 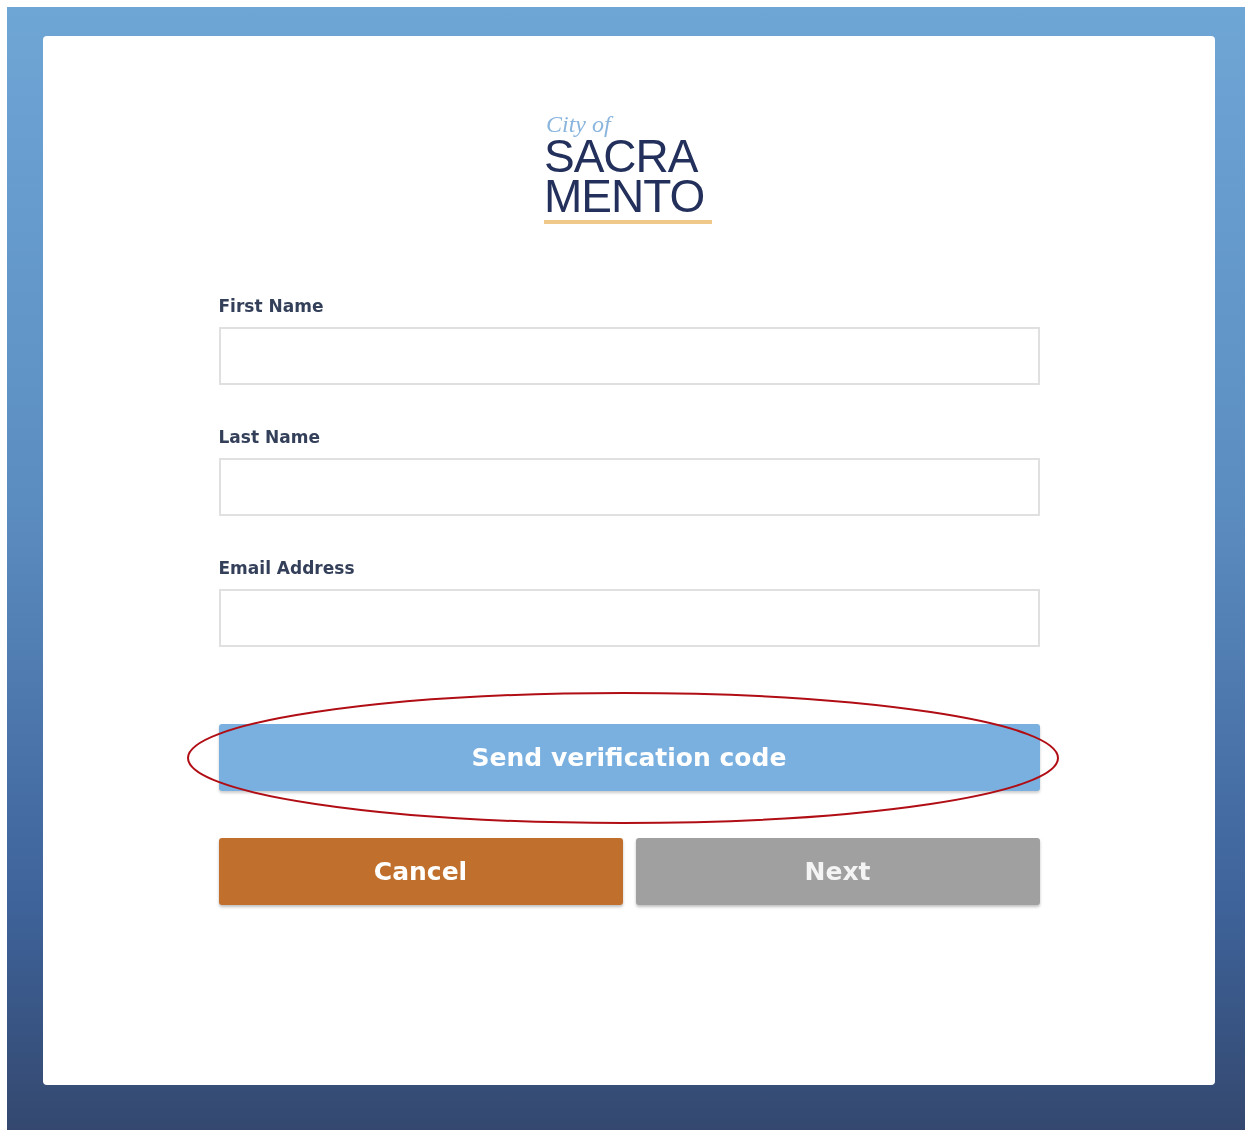 What do you see at coordinates (269, 437) in the screenshot?
I see `field-label: Last Name` at bounding box center [269, 437].